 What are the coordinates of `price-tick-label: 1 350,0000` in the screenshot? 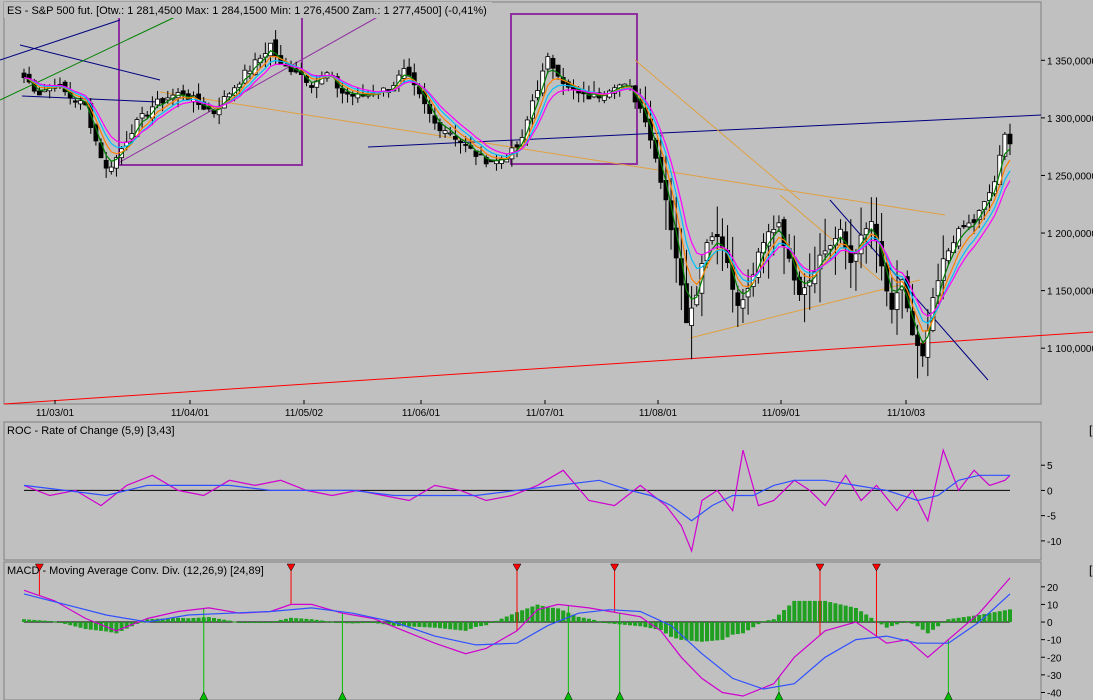 It's located at (1070, 61).